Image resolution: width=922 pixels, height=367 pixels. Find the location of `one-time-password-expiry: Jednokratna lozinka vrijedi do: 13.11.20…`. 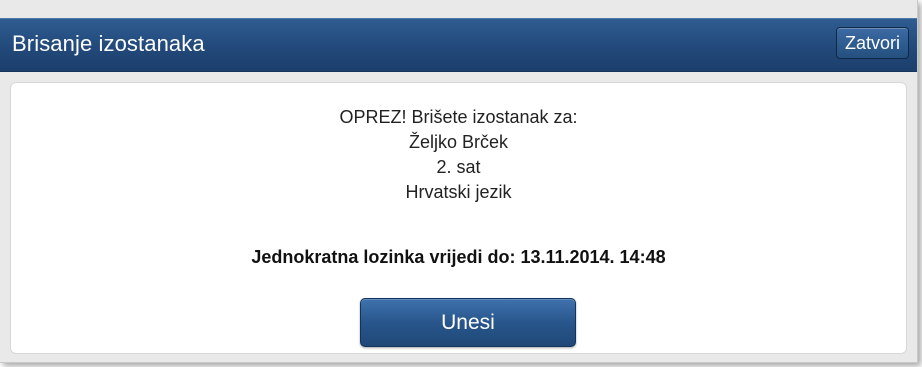

one-time-password-expiry: Jednokratna lozinka vrijedi do: 13.11.20… is located at coordinates (458, 257).